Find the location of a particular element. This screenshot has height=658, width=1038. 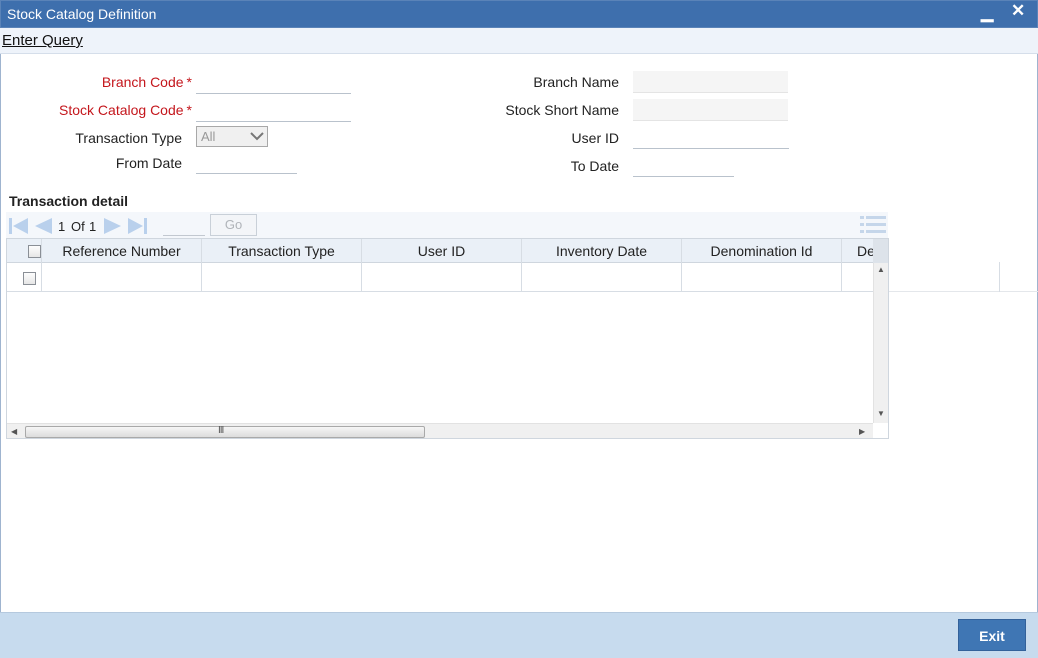

current-page: 1 is located at coordinates (62, 226).